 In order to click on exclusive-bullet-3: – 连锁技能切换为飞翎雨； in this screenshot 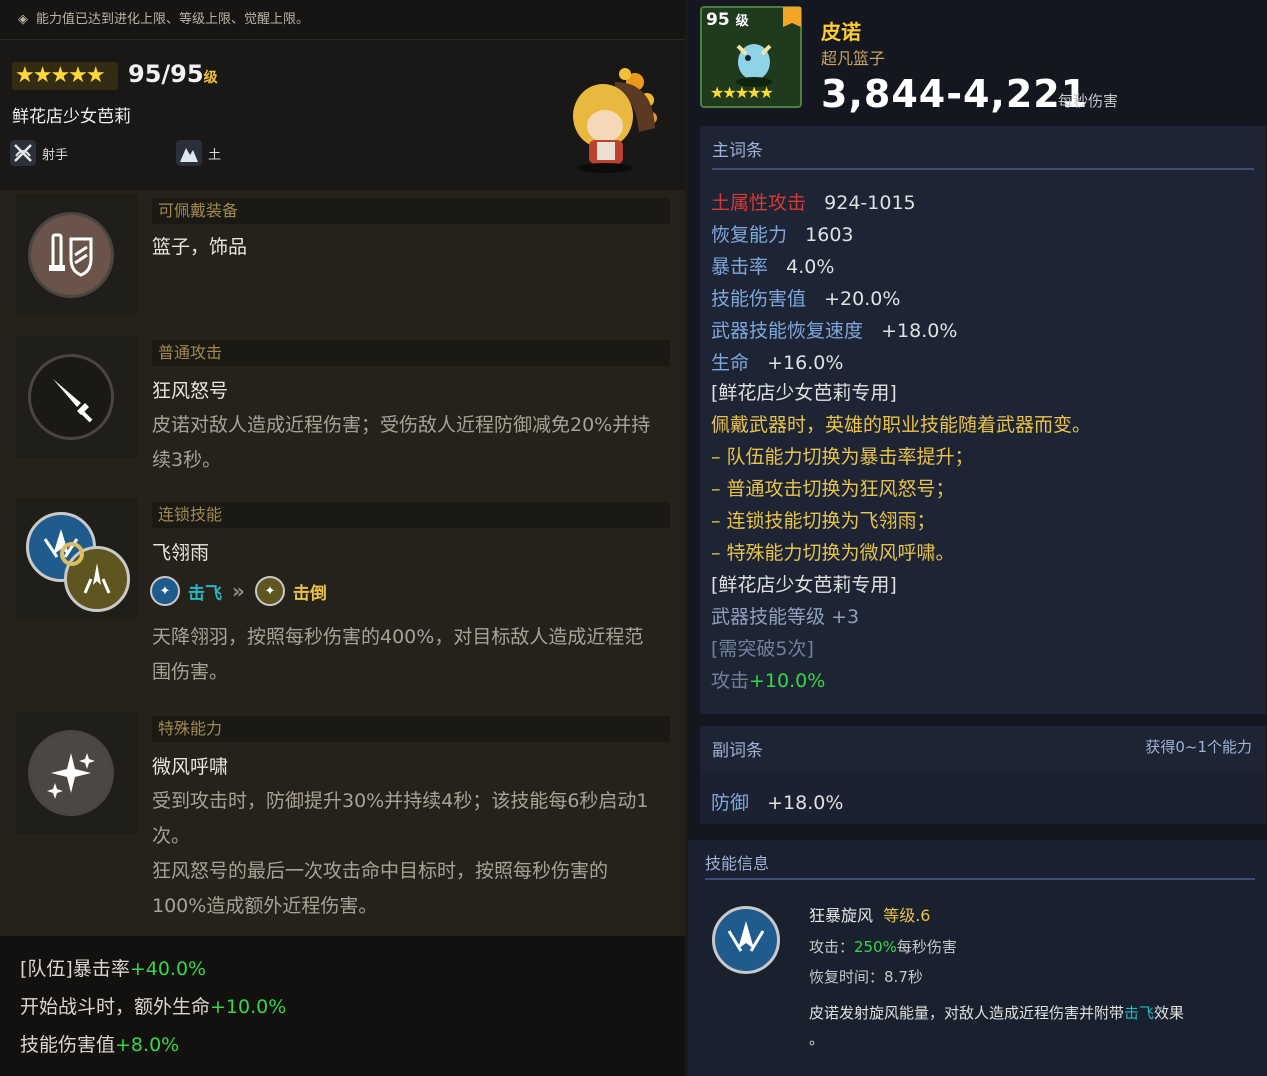, I will do `click(823, 521)`.